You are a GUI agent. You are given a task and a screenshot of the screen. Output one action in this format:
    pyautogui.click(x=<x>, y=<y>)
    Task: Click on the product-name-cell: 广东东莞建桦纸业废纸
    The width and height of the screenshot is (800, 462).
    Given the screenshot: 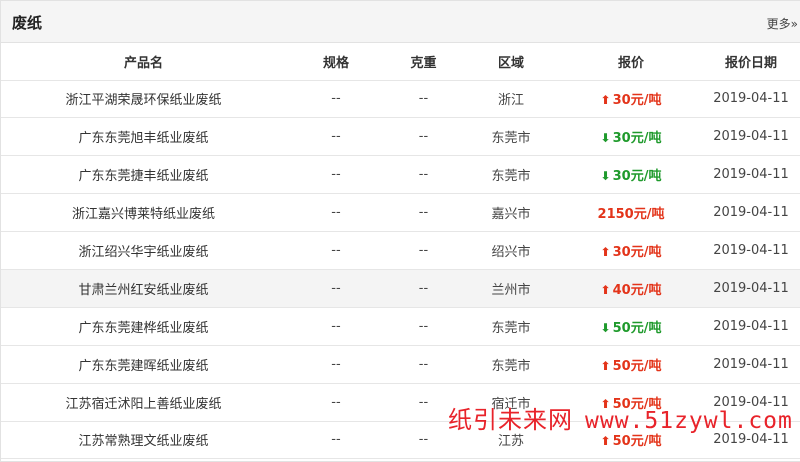 What is the action you would take?
    pyautogui.click(x=143, y=326)
    